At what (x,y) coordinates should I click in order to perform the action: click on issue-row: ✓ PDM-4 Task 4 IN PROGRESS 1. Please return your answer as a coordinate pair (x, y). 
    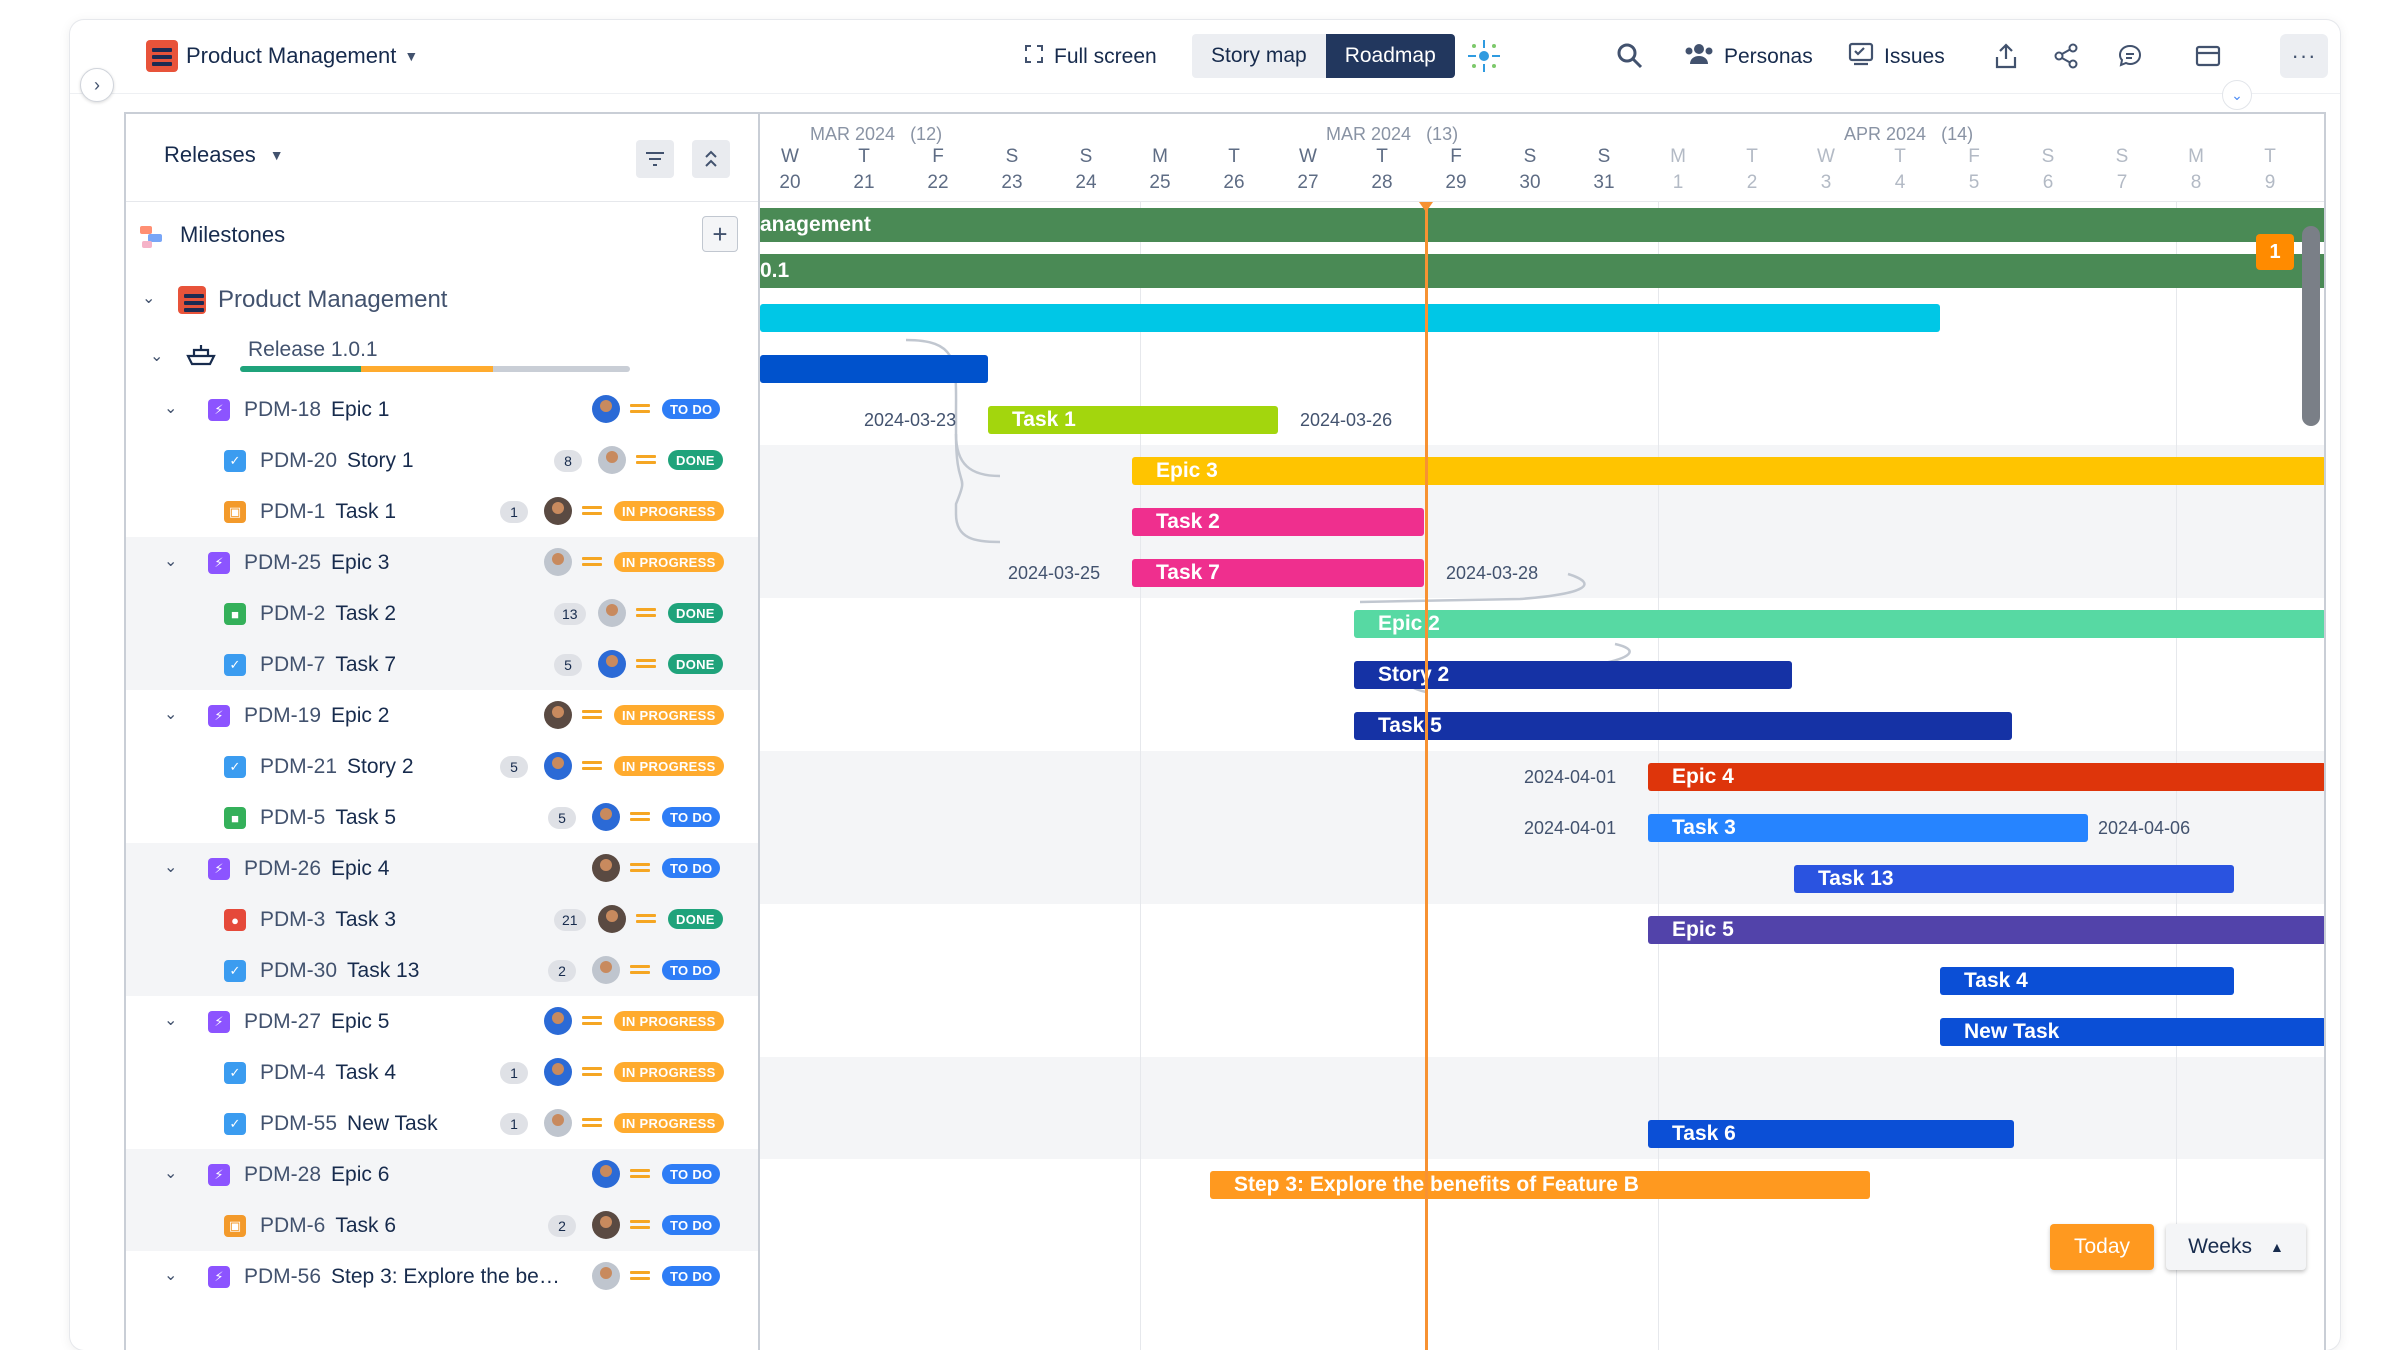
    Looking at the image, I should click on (442, 1072).